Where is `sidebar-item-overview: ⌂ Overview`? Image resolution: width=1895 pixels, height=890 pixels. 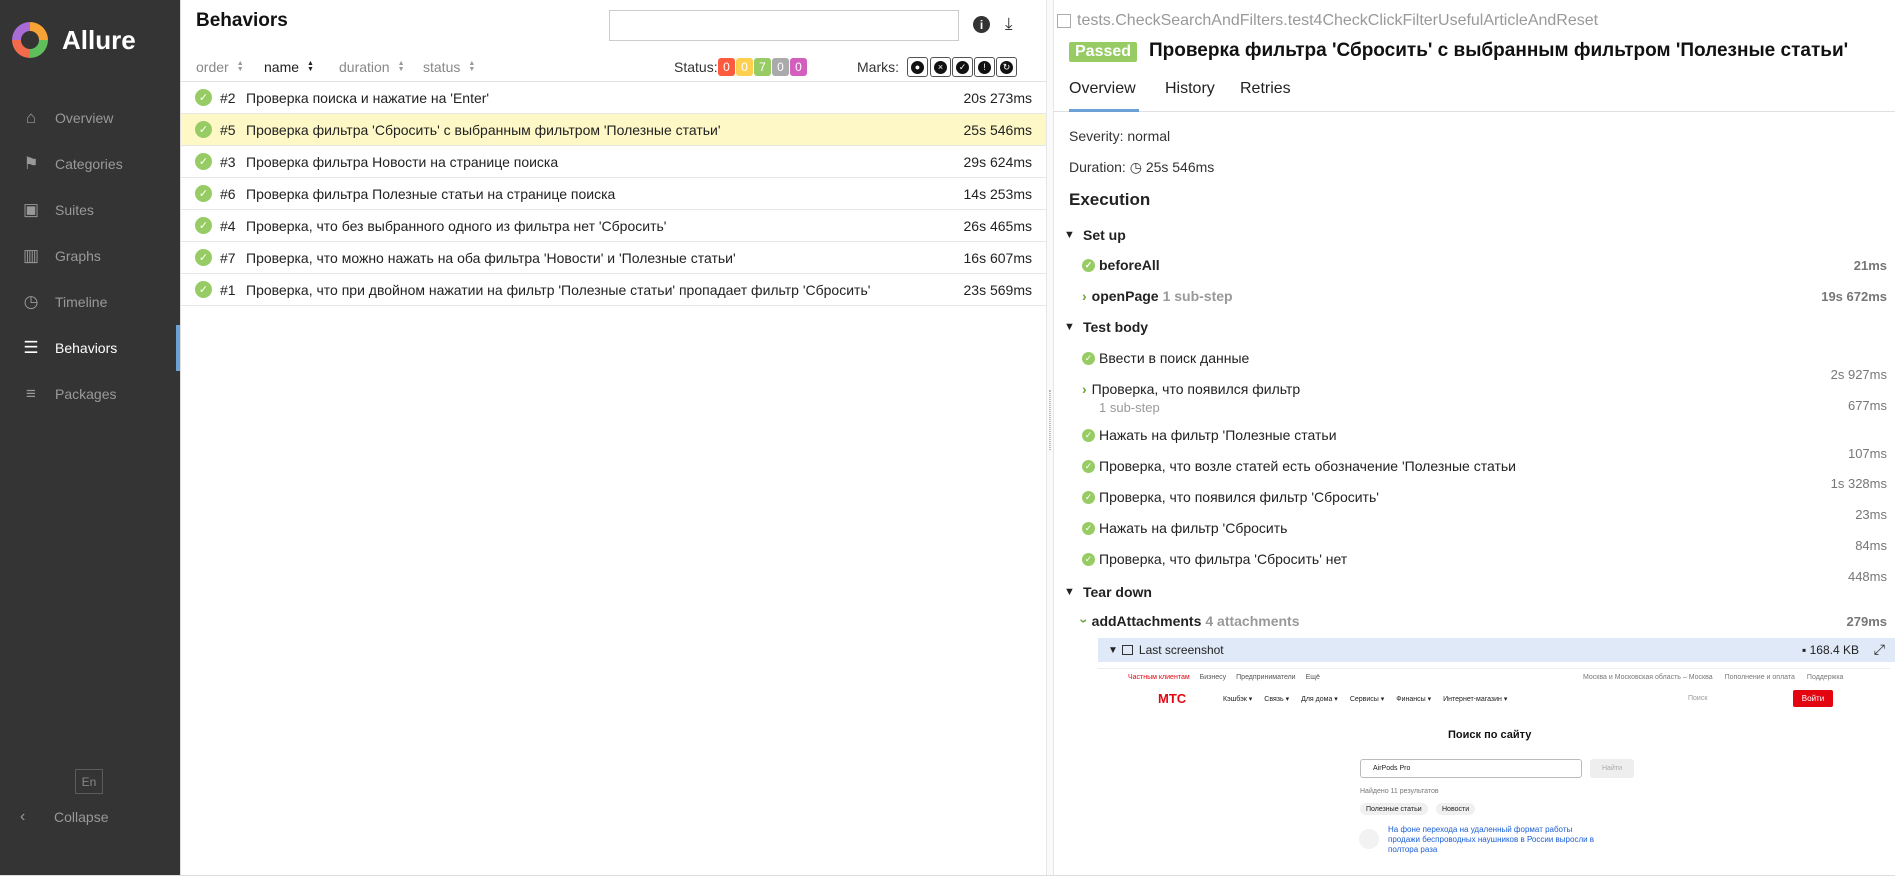
sidebar-item-overview: ⌂ Overview is located at coordinates (90, 118).